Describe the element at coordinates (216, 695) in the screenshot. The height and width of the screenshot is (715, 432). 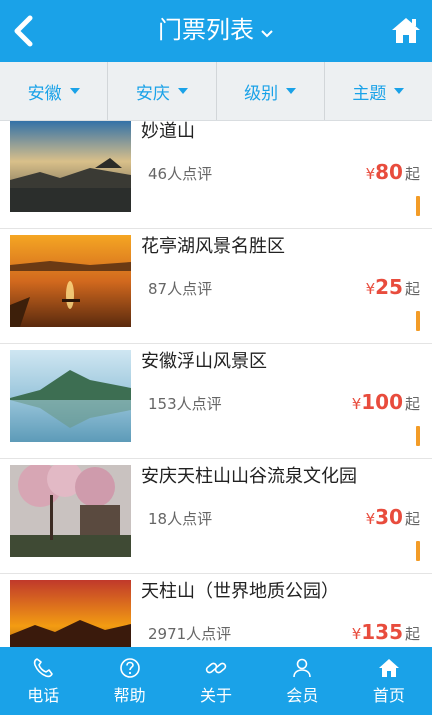
I see `tab-label: 关于` at that location.